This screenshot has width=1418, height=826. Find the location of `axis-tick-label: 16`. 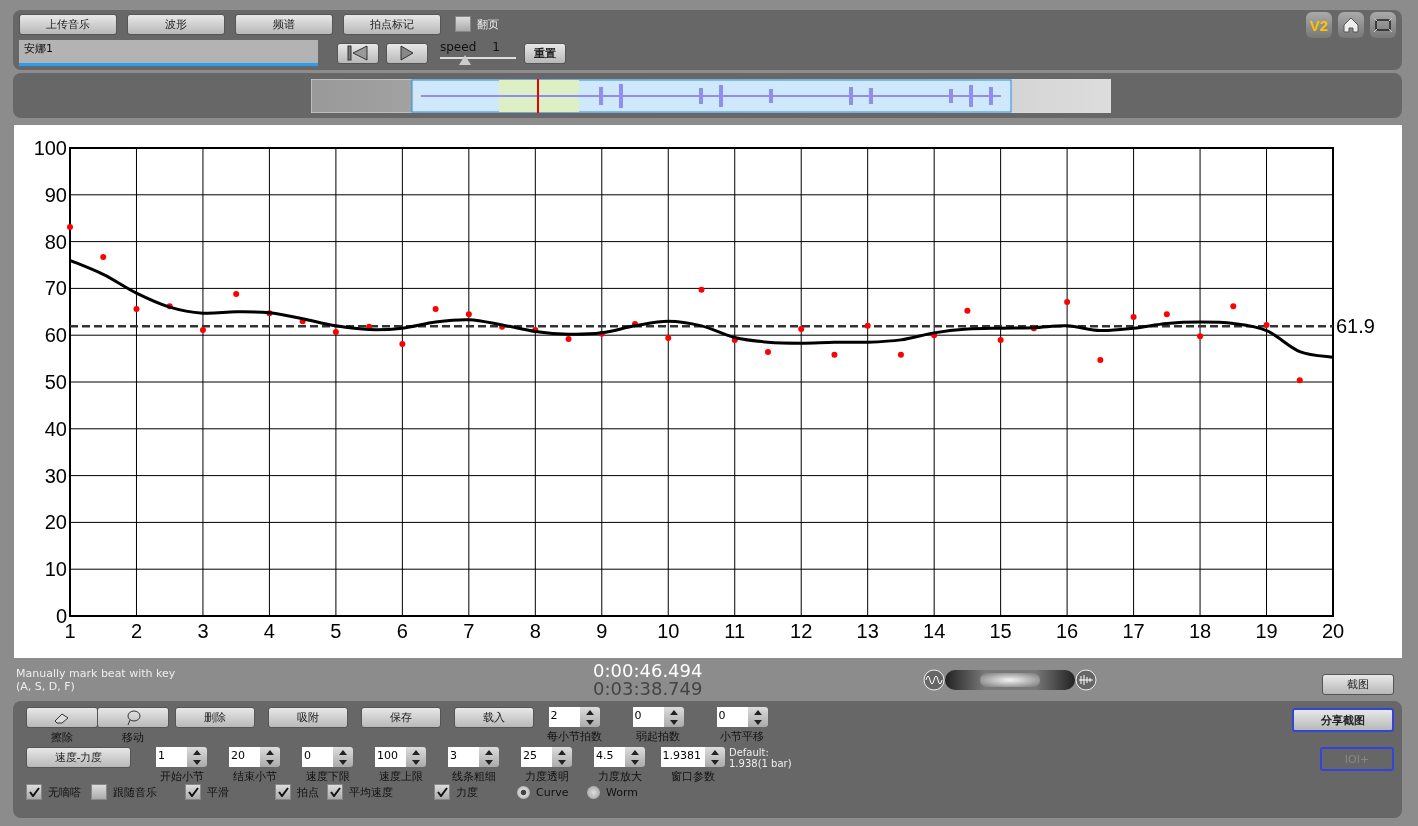

axis-tick-label: 16 is located at coordinates (1067, 631).